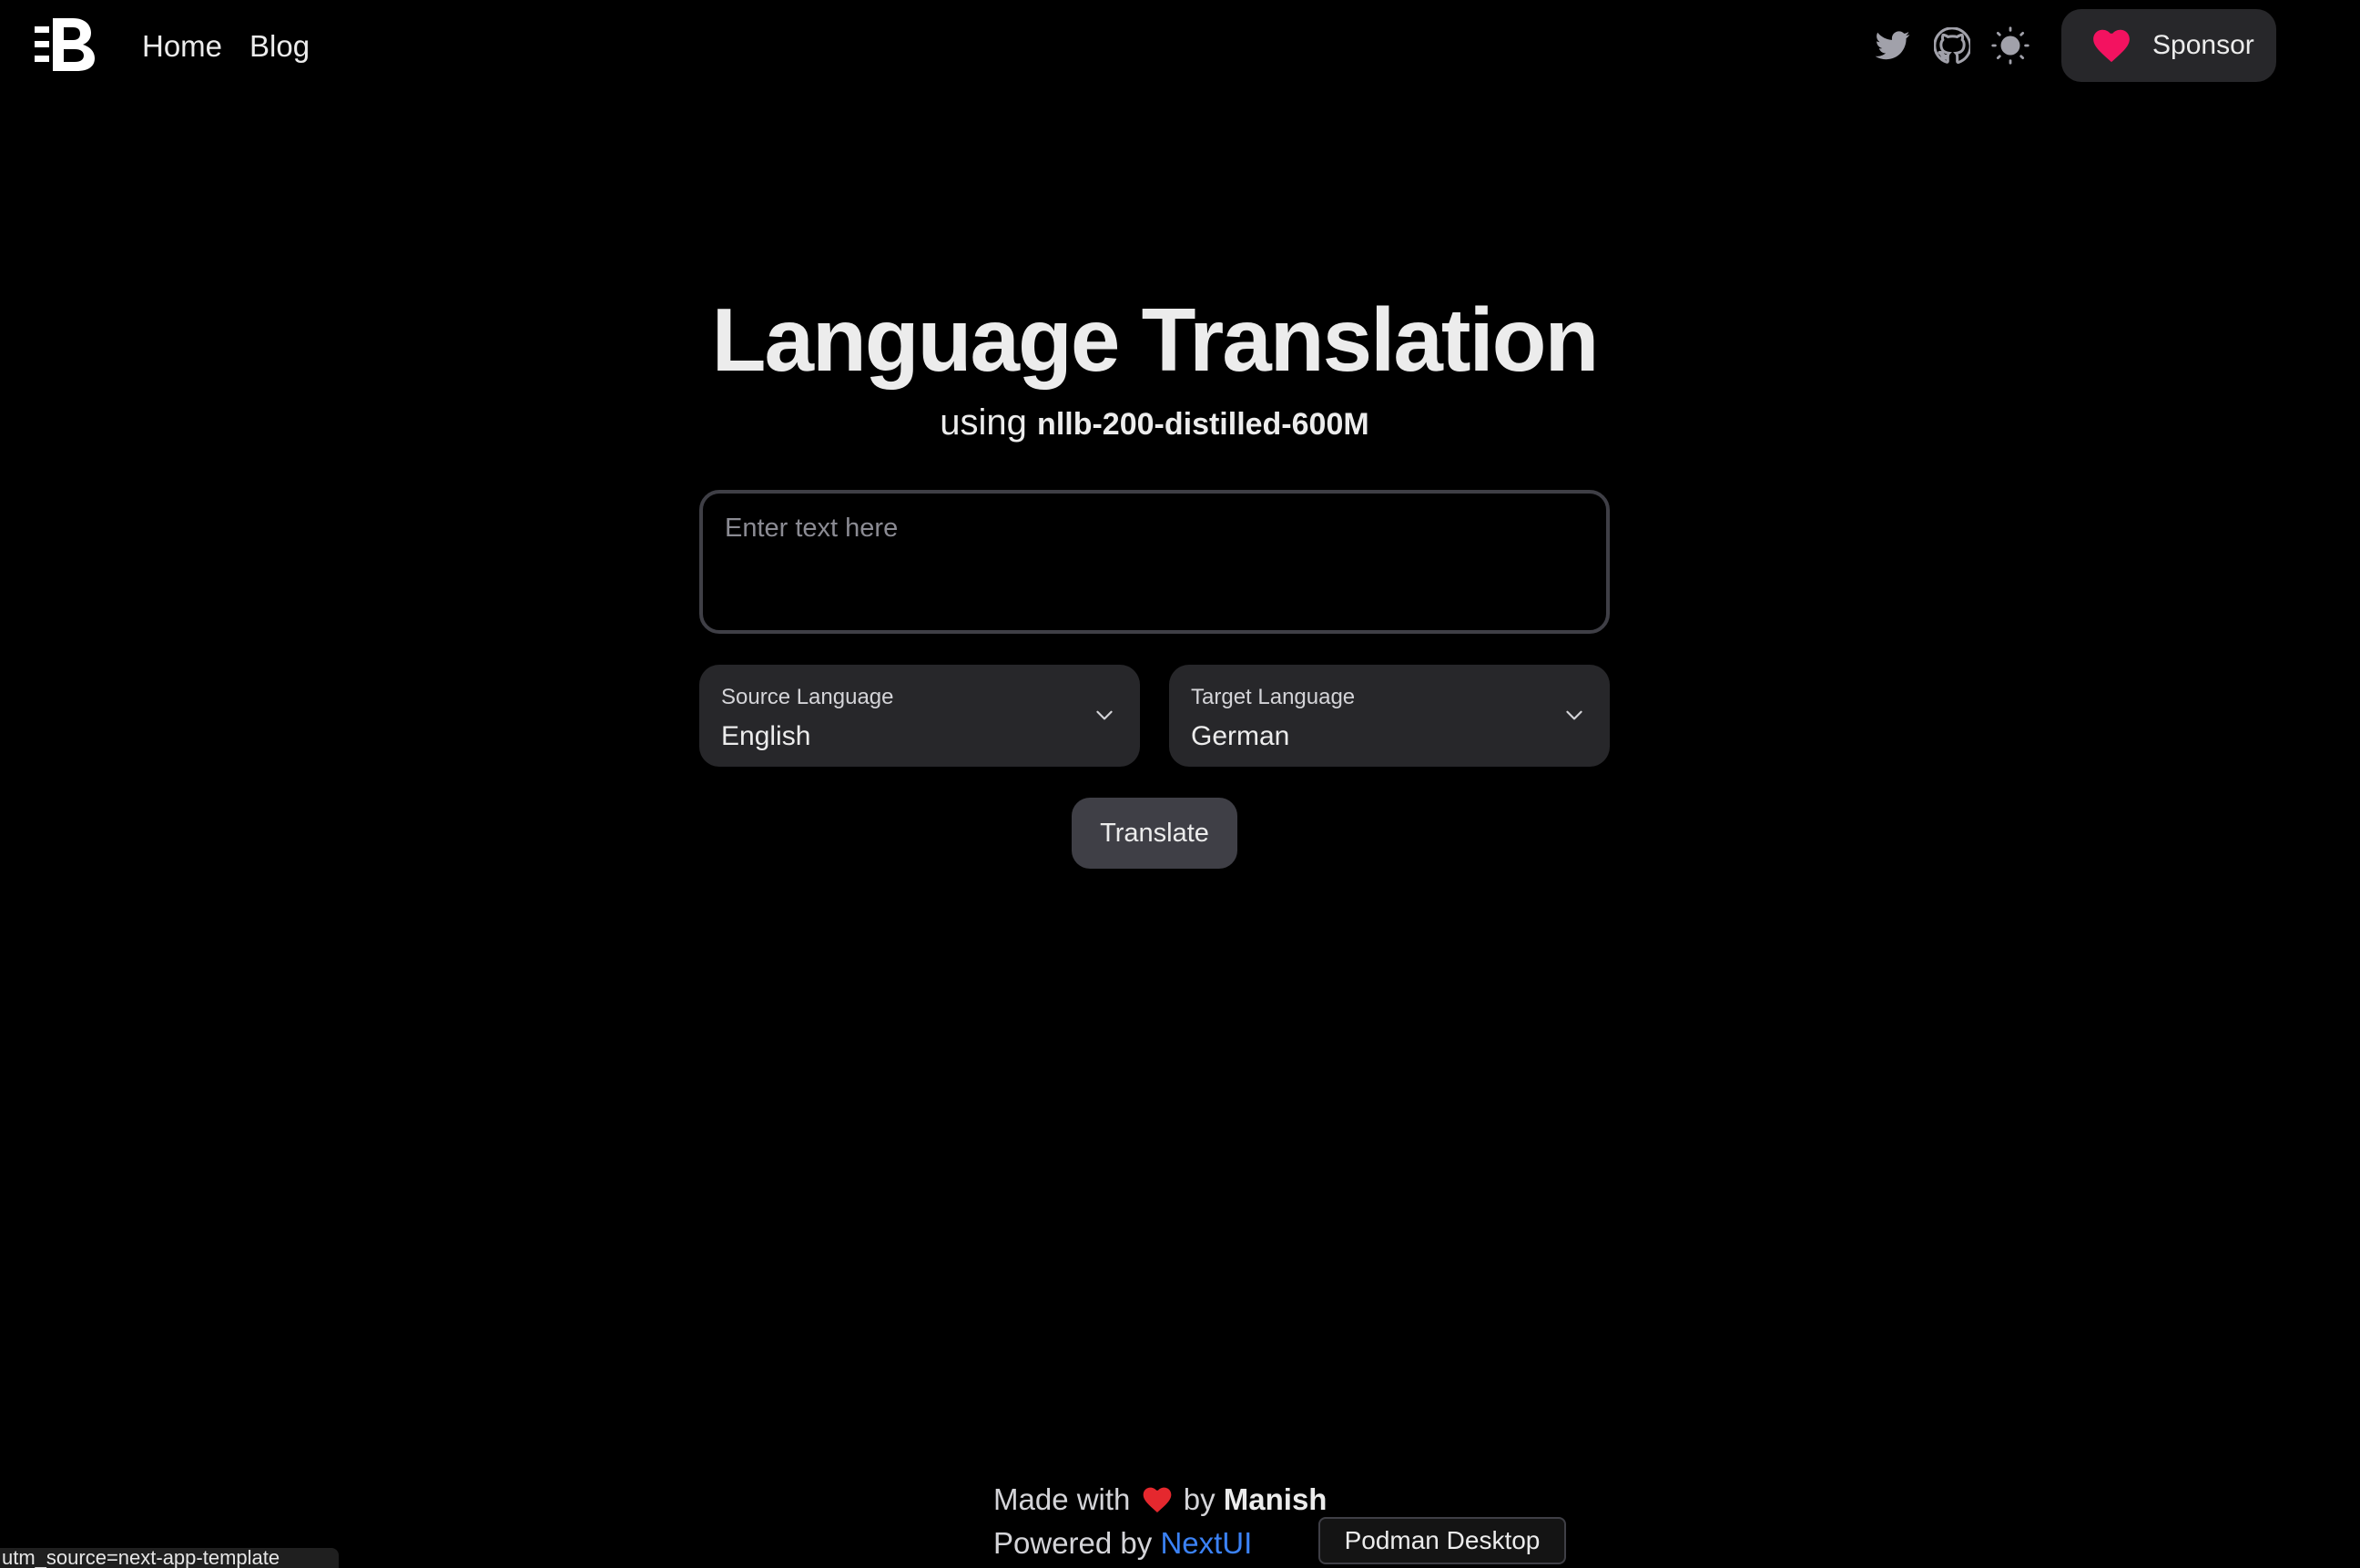 Image resolution: width=2360 pixels, height=1568 pixels. I want to click on brand-logo-icon, so click(66, 45).